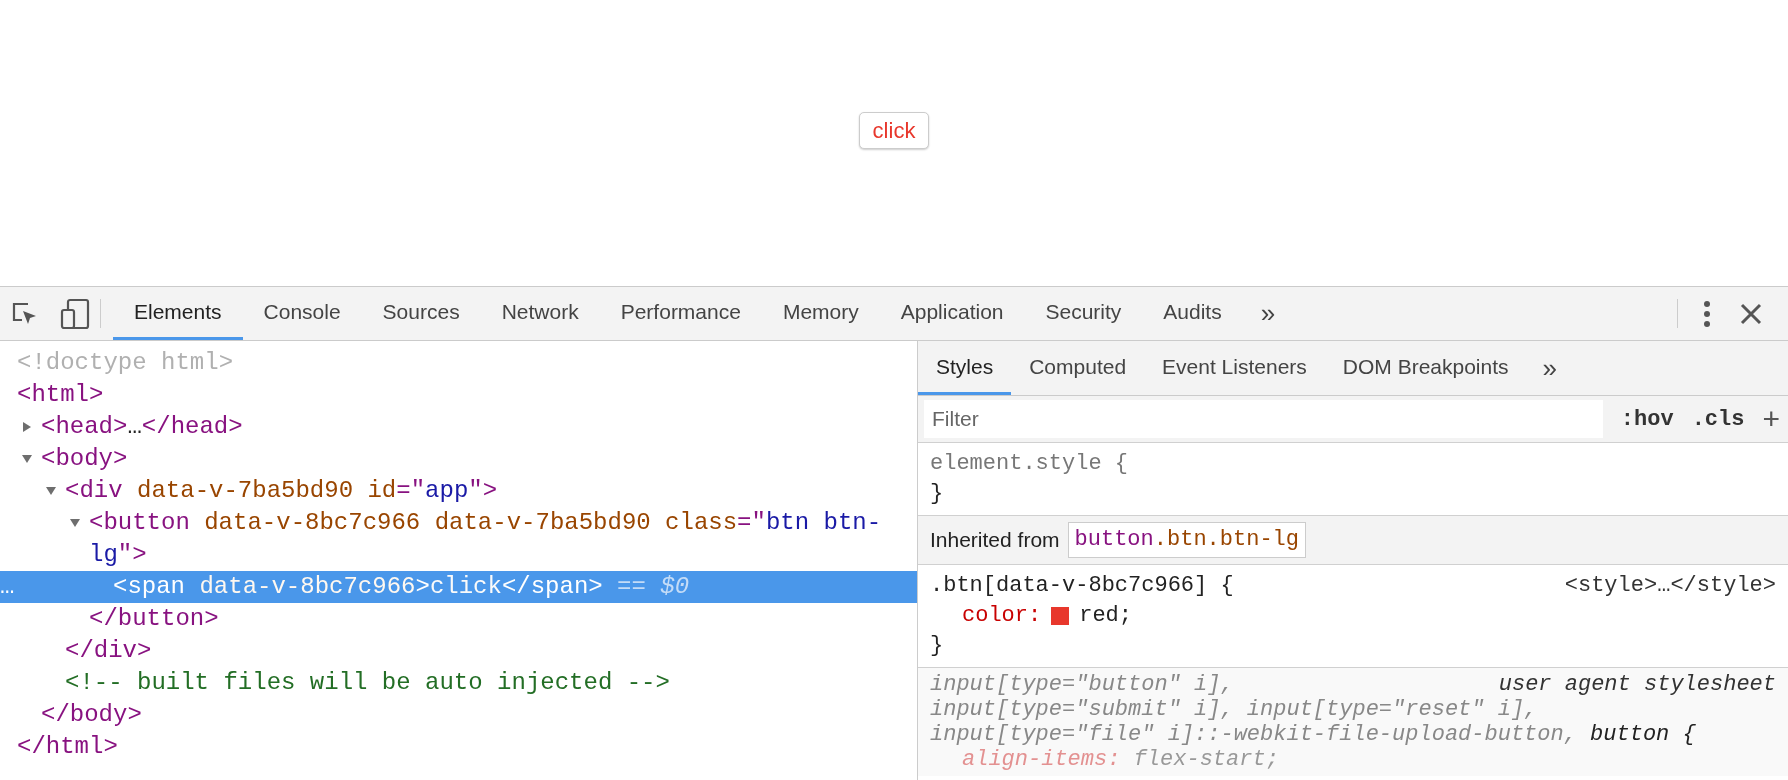 The height and width of the screenshot is (780, 1788). I want to click on css-selector: input[type="button" i],, so click(1082, 684).